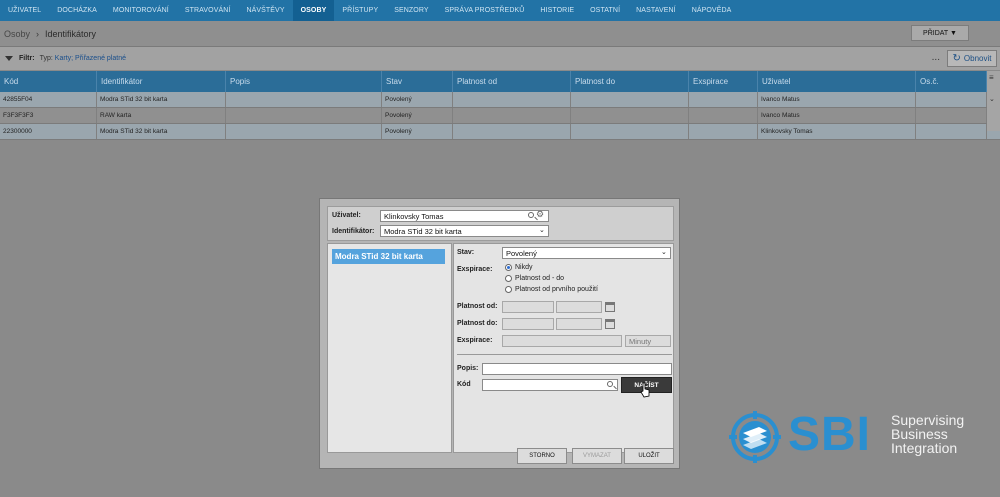  I want to click on radio-range: Platnost od - do, so click(534, 278).